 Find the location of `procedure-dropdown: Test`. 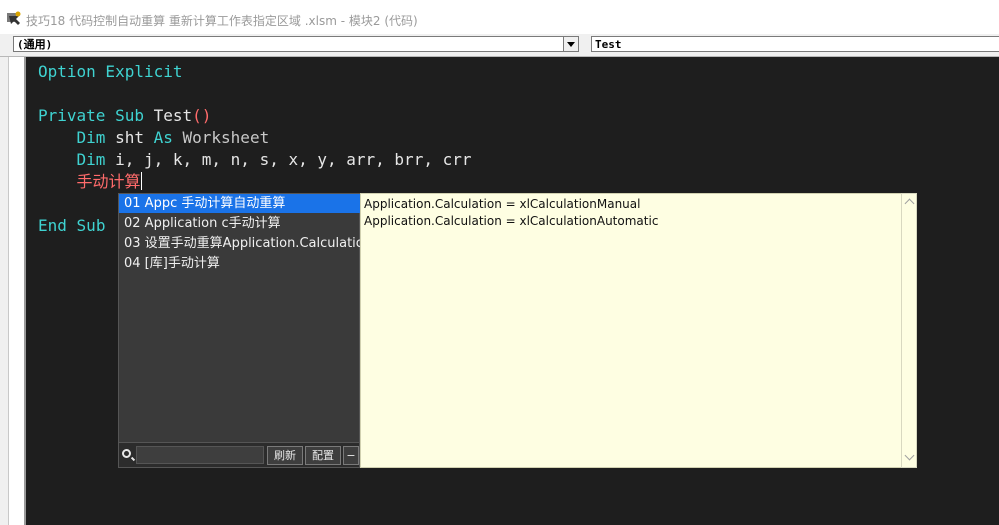

procedure-dropdown: Test is located at coordinates (795, 44).